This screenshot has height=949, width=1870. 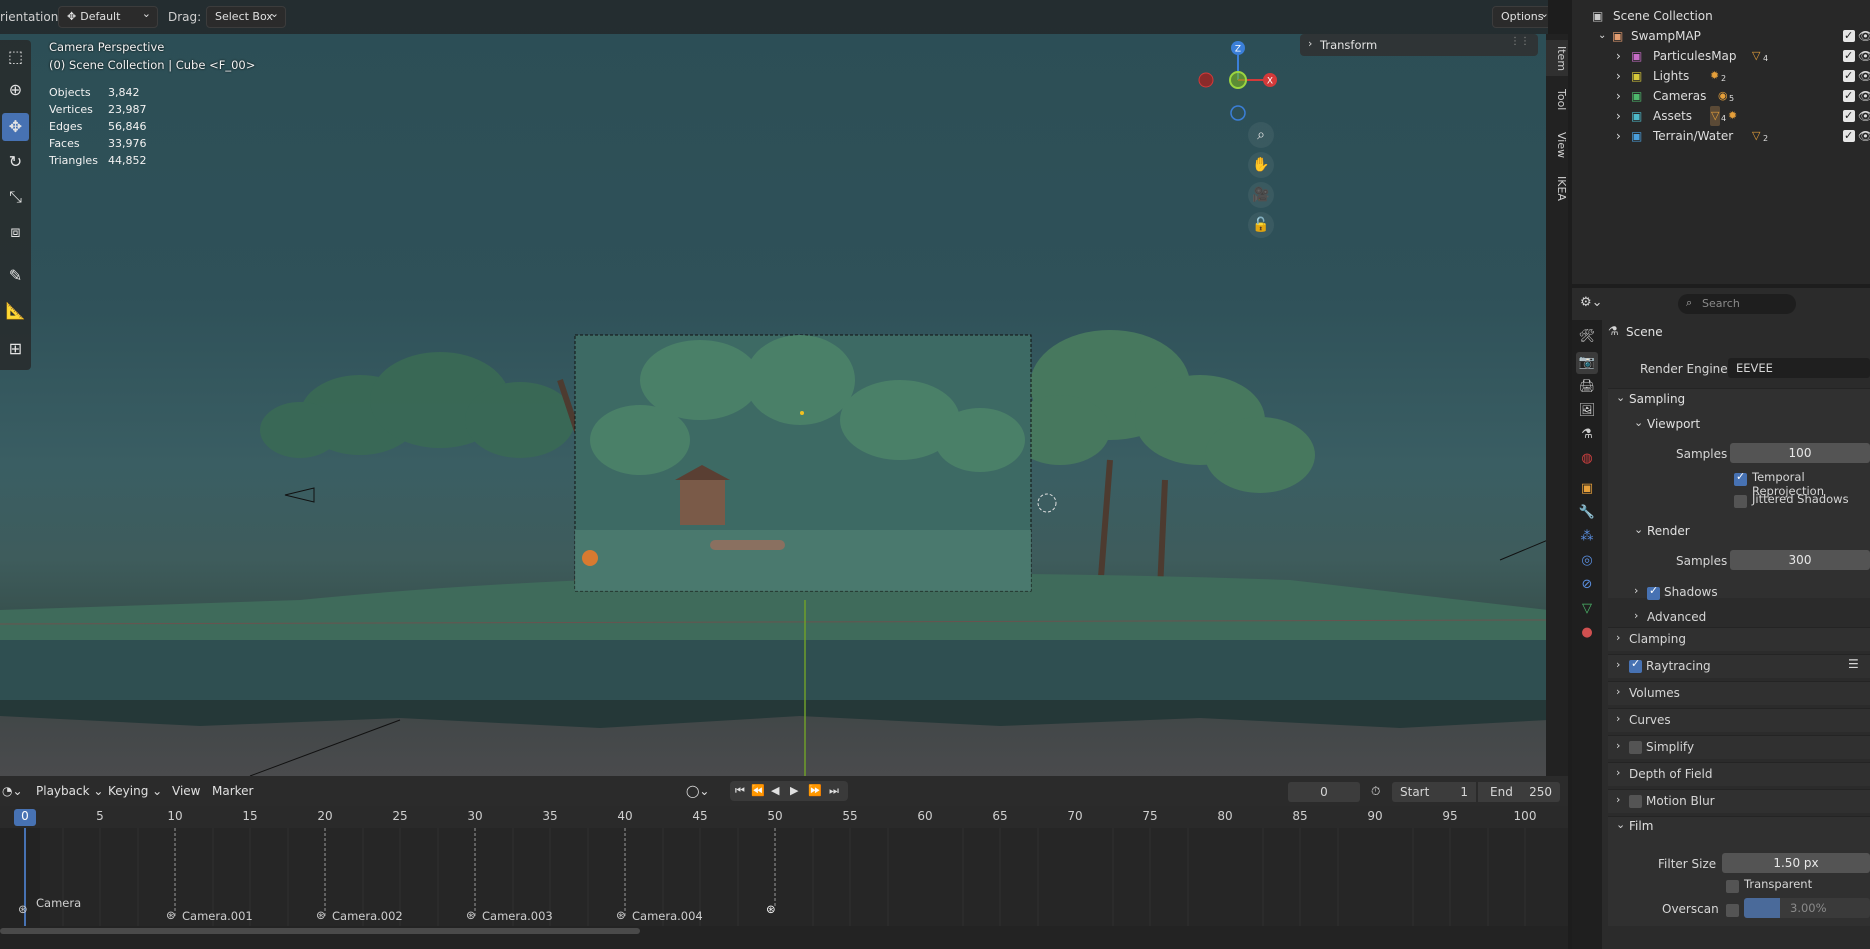 I want to click on scale-tool: ⤡, so click(x=15, y=197).